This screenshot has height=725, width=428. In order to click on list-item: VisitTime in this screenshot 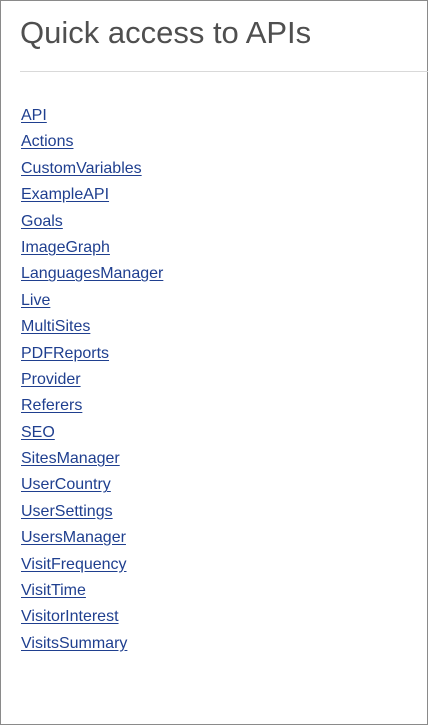, I will do `click(92, 591)`.